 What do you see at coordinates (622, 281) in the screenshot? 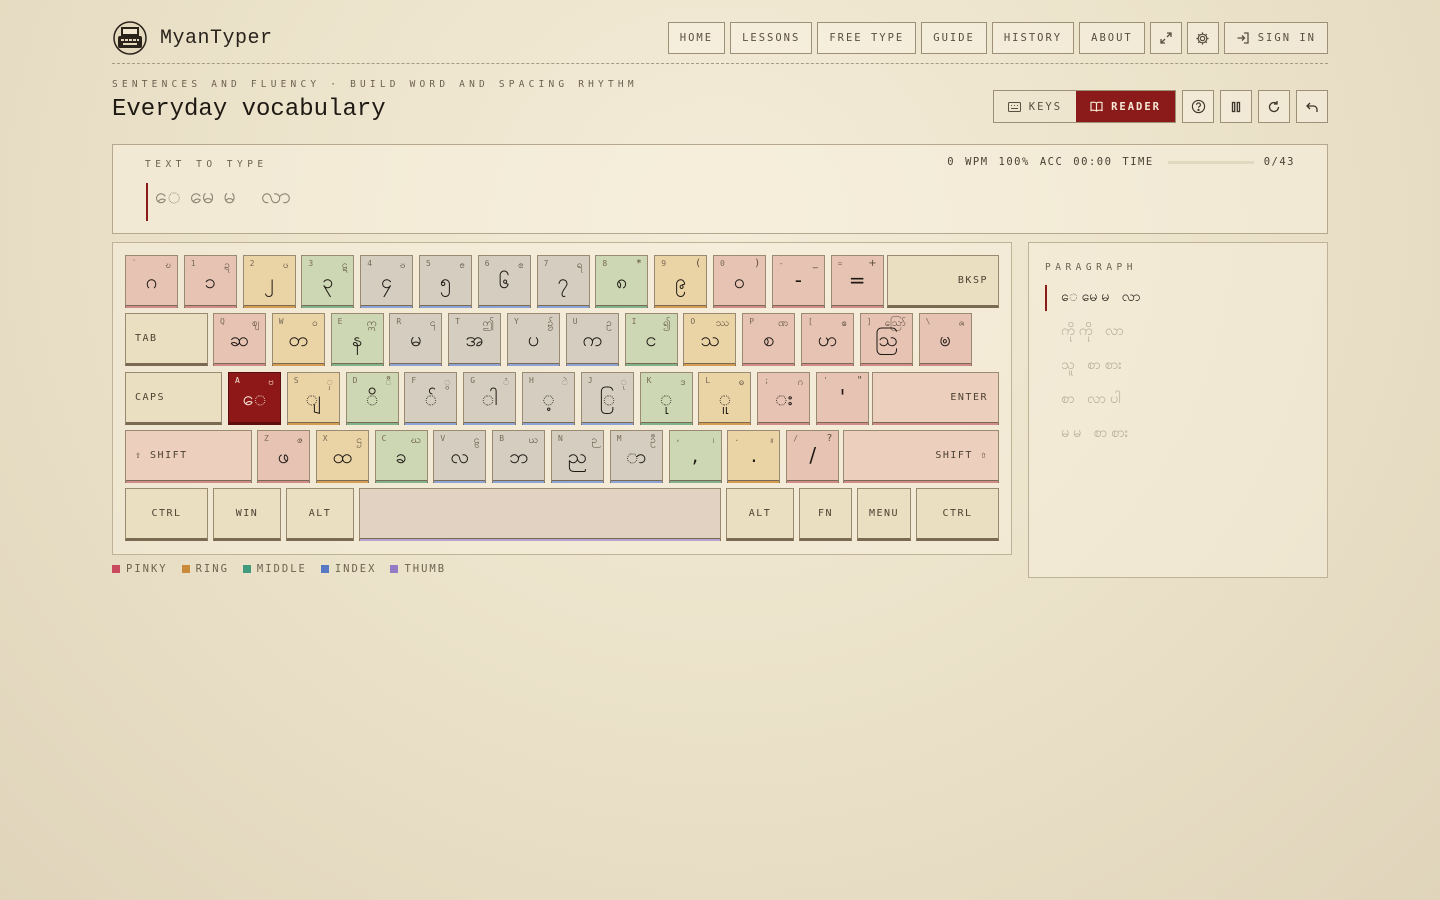
I see `key-8: 8 * ၈` at bounding box center [622, 281].